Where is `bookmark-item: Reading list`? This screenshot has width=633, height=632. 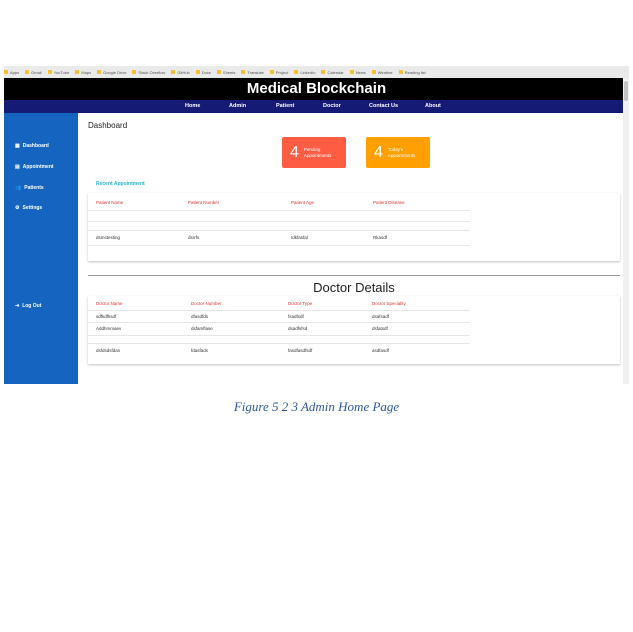 bookmark-item: Reading list is located at coordinates (412, 72).